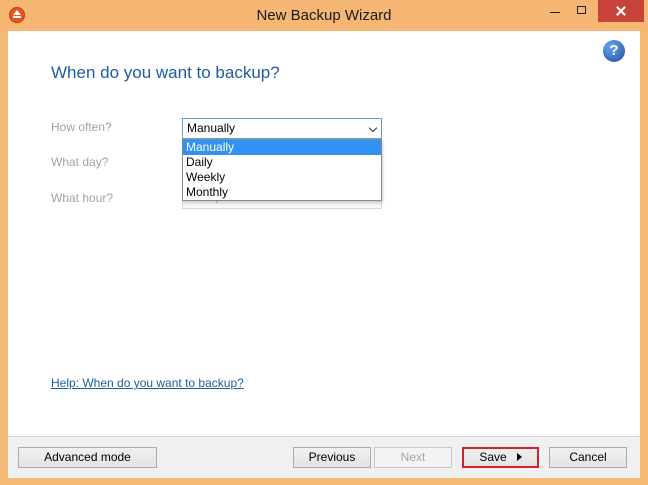 This screenshot has height=485, width=648. Describe the element at coordinates (282, 177) in the screenshot. I see `option-weekly: Weekly` at that location.